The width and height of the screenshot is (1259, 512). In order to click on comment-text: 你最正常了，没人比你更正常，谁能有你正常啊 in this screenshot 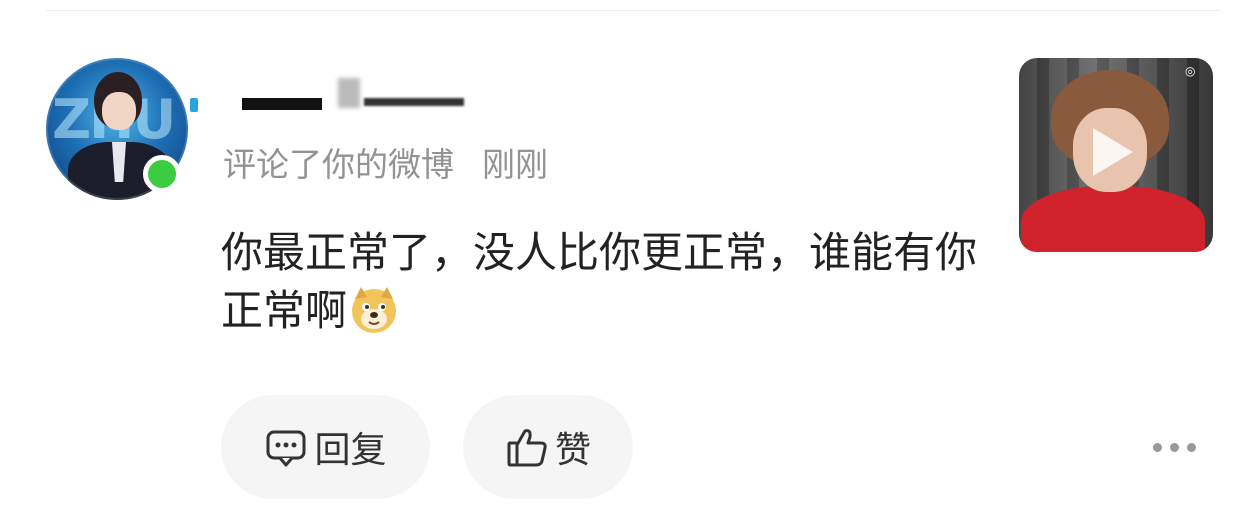, I will do `click(601, 282)`.